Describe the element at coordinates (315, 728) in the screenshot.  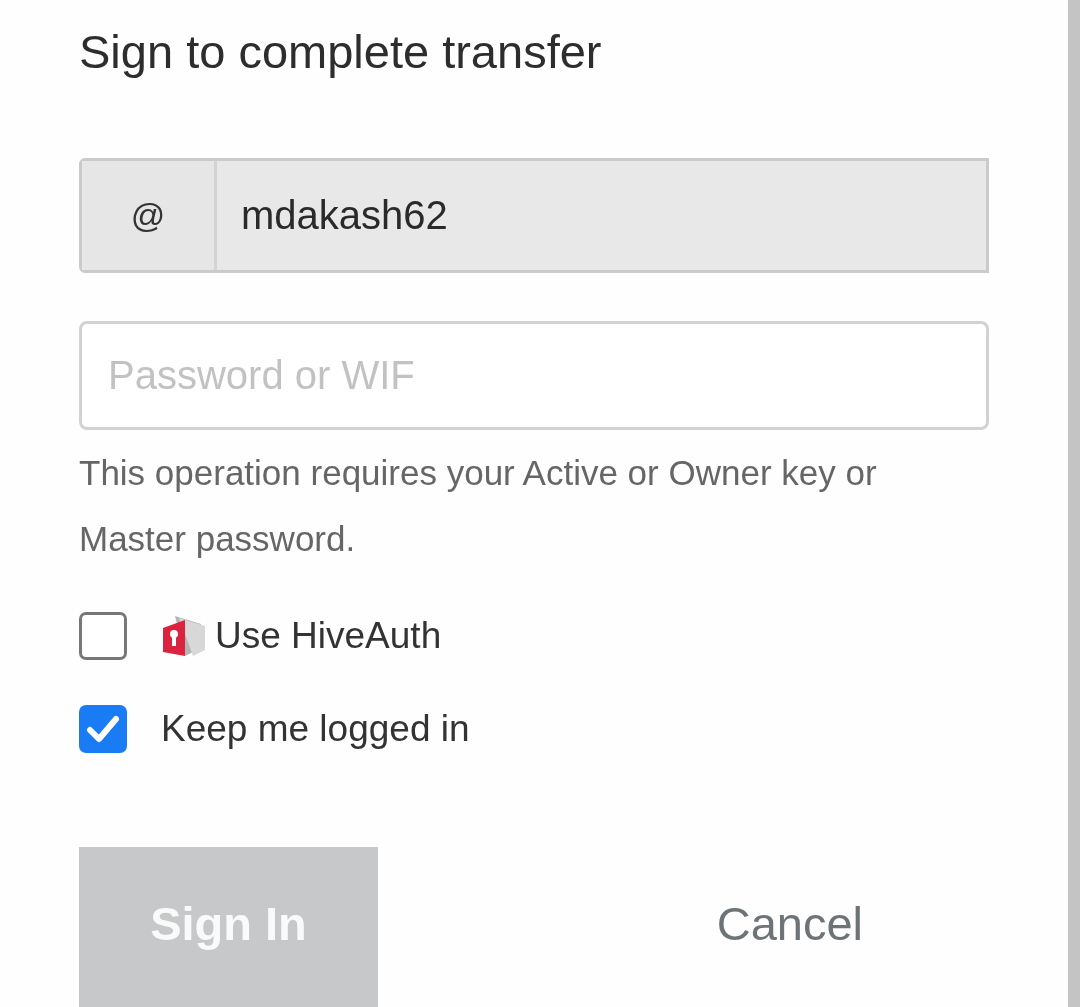
I see `option-label: Keep me logged in` at that location.